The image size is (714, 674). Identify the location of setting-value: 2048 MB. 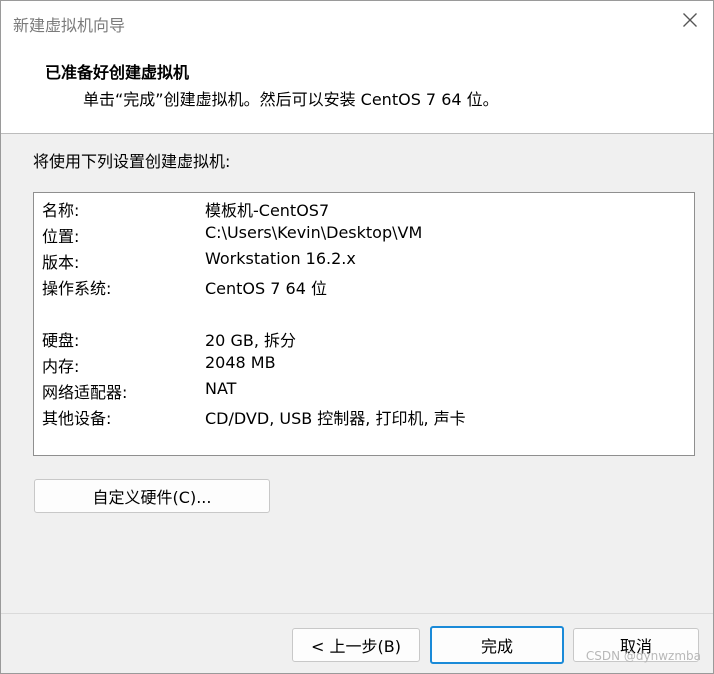
(240, 362).